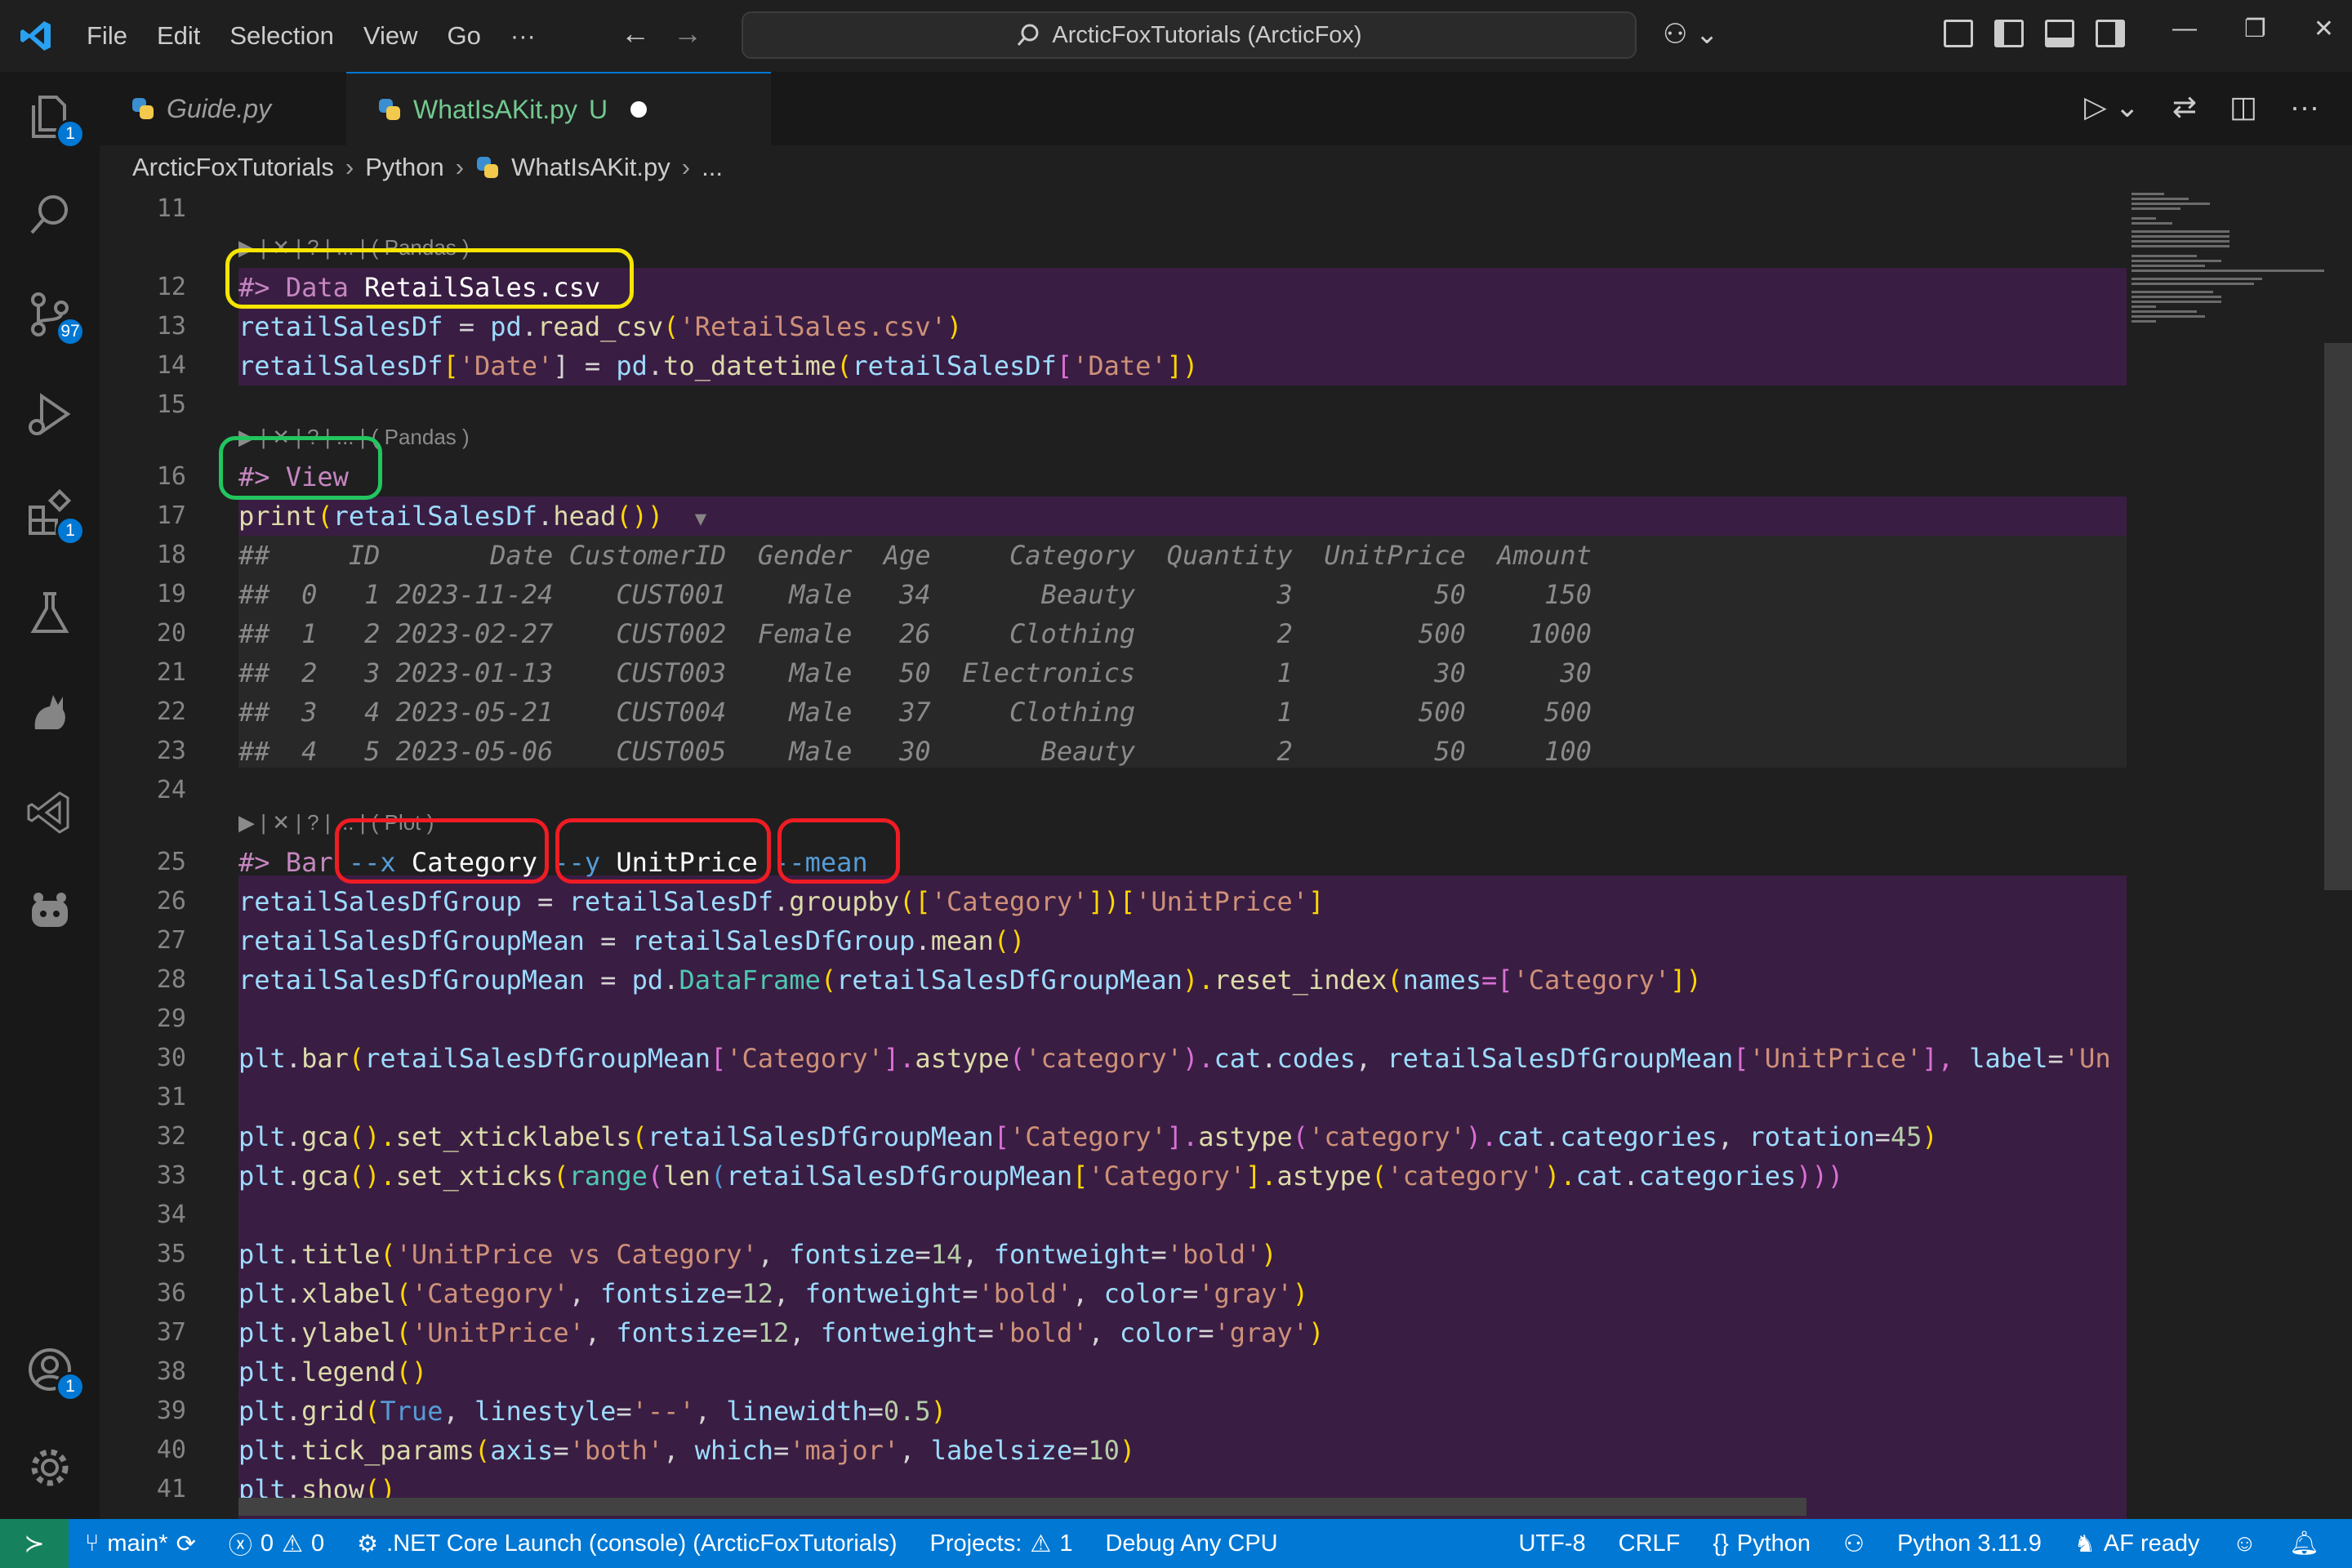  Describe the element at coordinates (107, 36) in the screenshot. I see `menu-file: File` at that location.